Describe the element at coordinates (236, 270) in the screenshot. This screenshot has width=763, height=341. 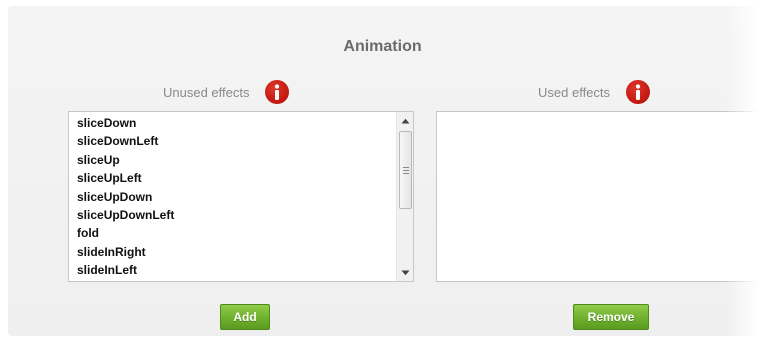
I see `list-item: slideInLeft` at that location.